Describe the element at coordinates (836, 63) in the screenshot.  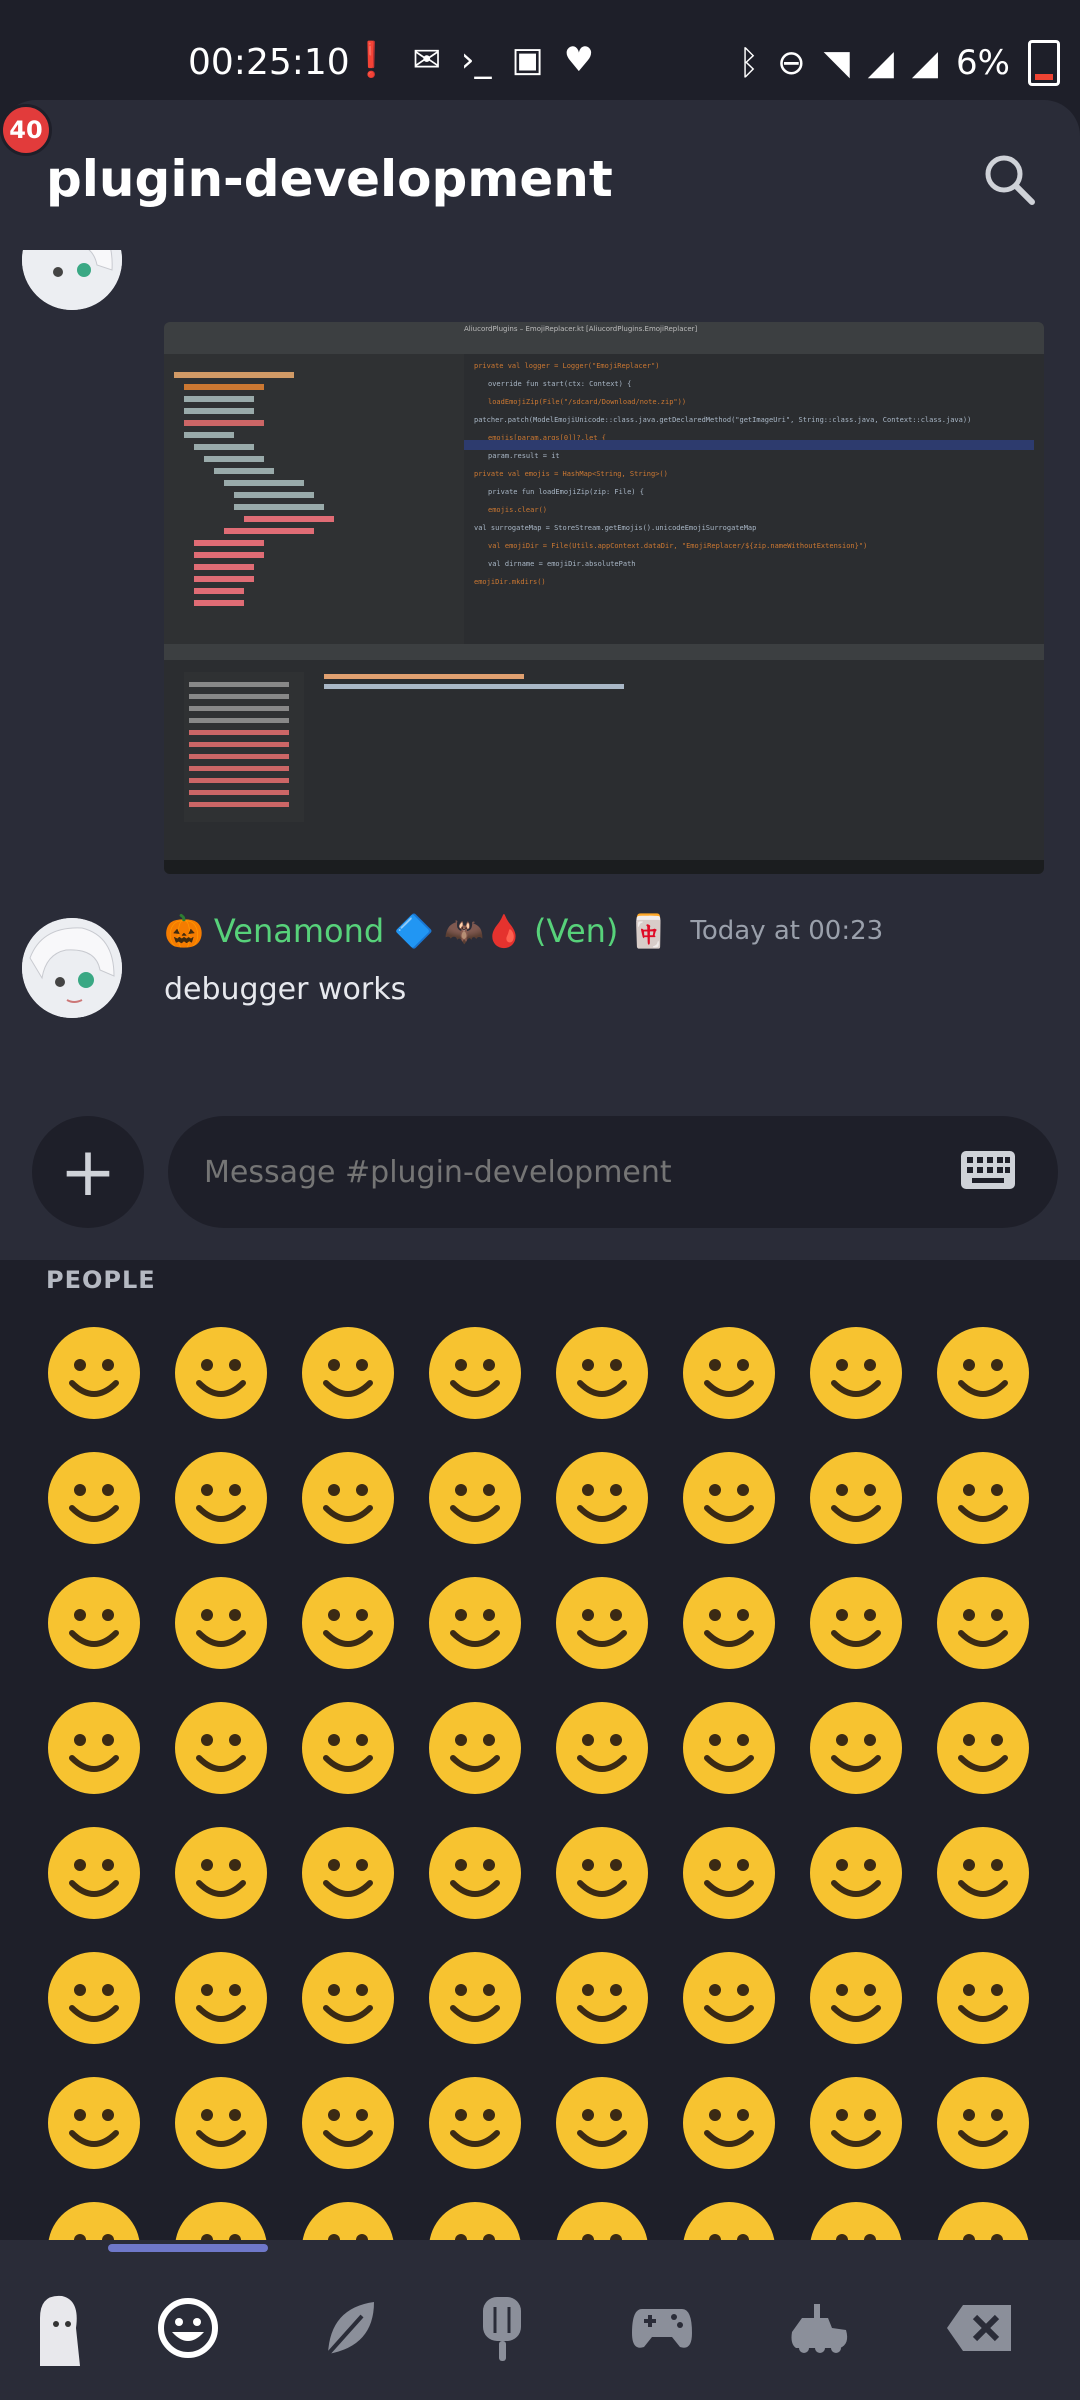
I see `wifi-icon: ◥` at that location.